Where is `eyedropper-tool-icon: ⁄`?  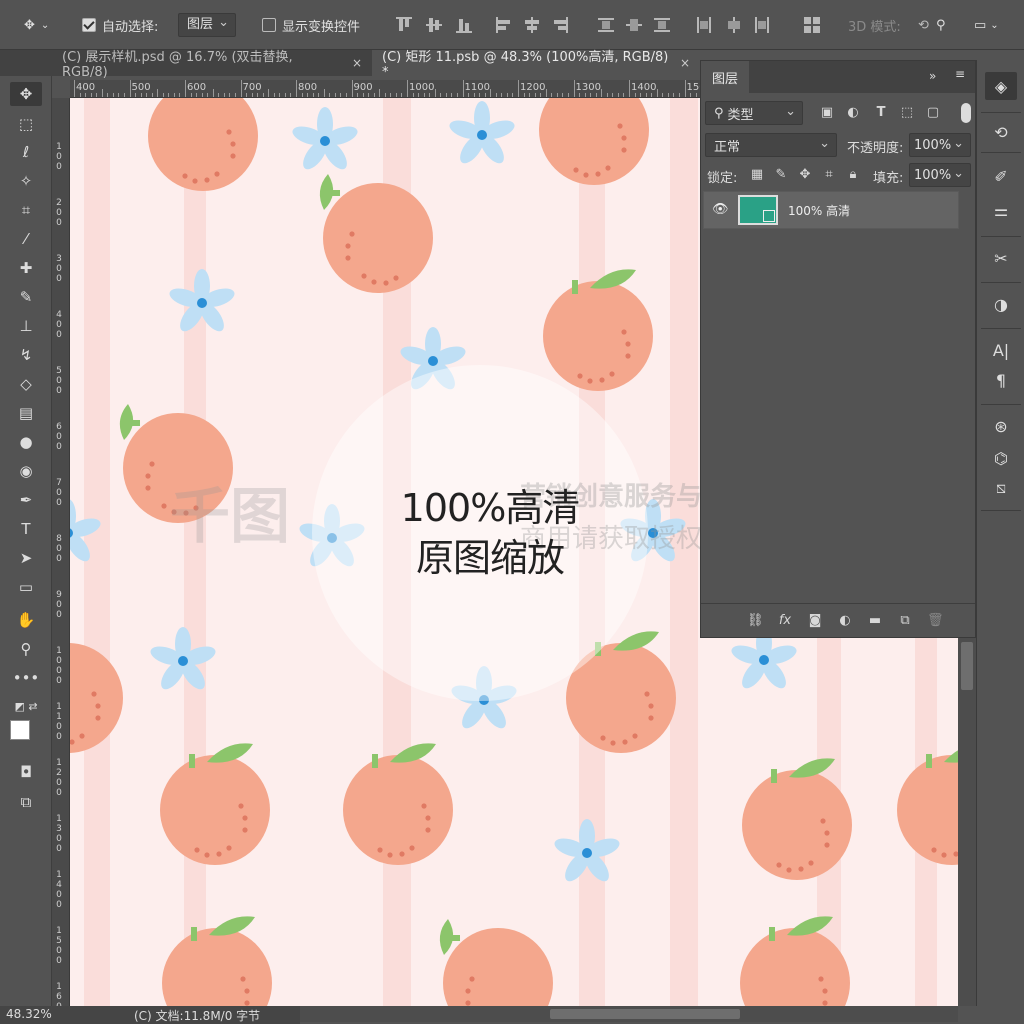
eyedropper-tool-icon: ⁄ is located at coordinates (26, 239).